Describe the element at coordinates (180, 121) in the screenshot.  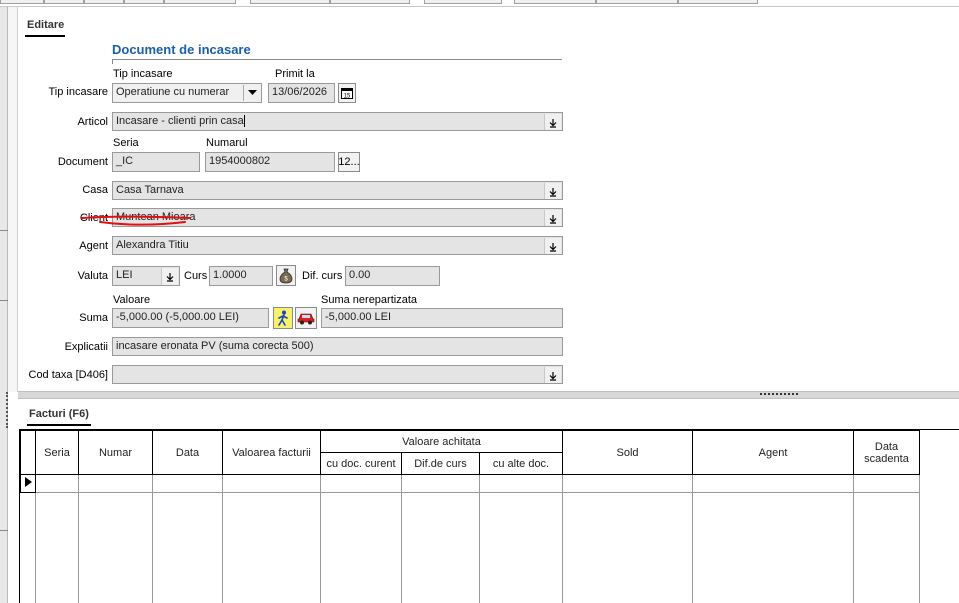
I see `articol-value: Incasare - clienti prin casa` at that location.